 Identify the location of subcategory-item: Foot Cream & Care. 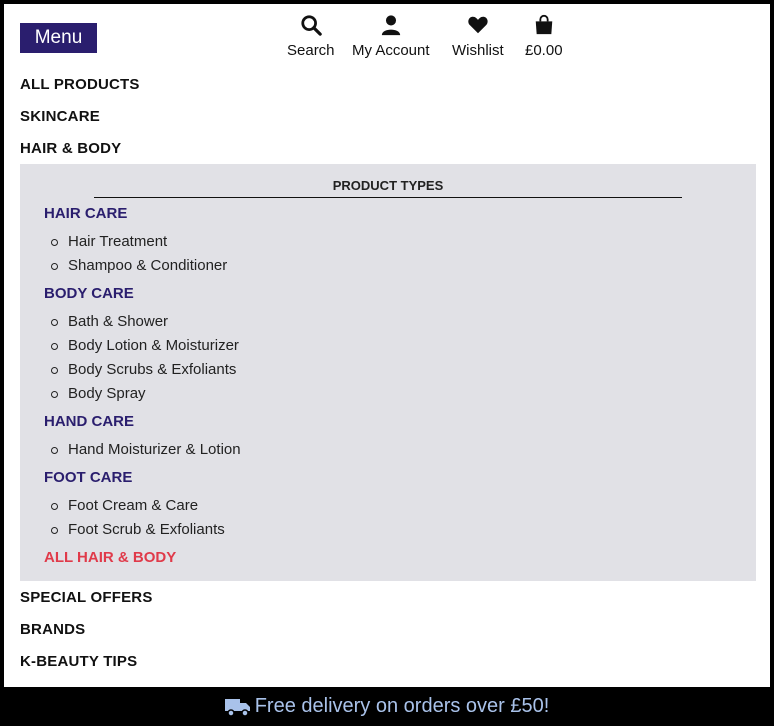
(125, 505).